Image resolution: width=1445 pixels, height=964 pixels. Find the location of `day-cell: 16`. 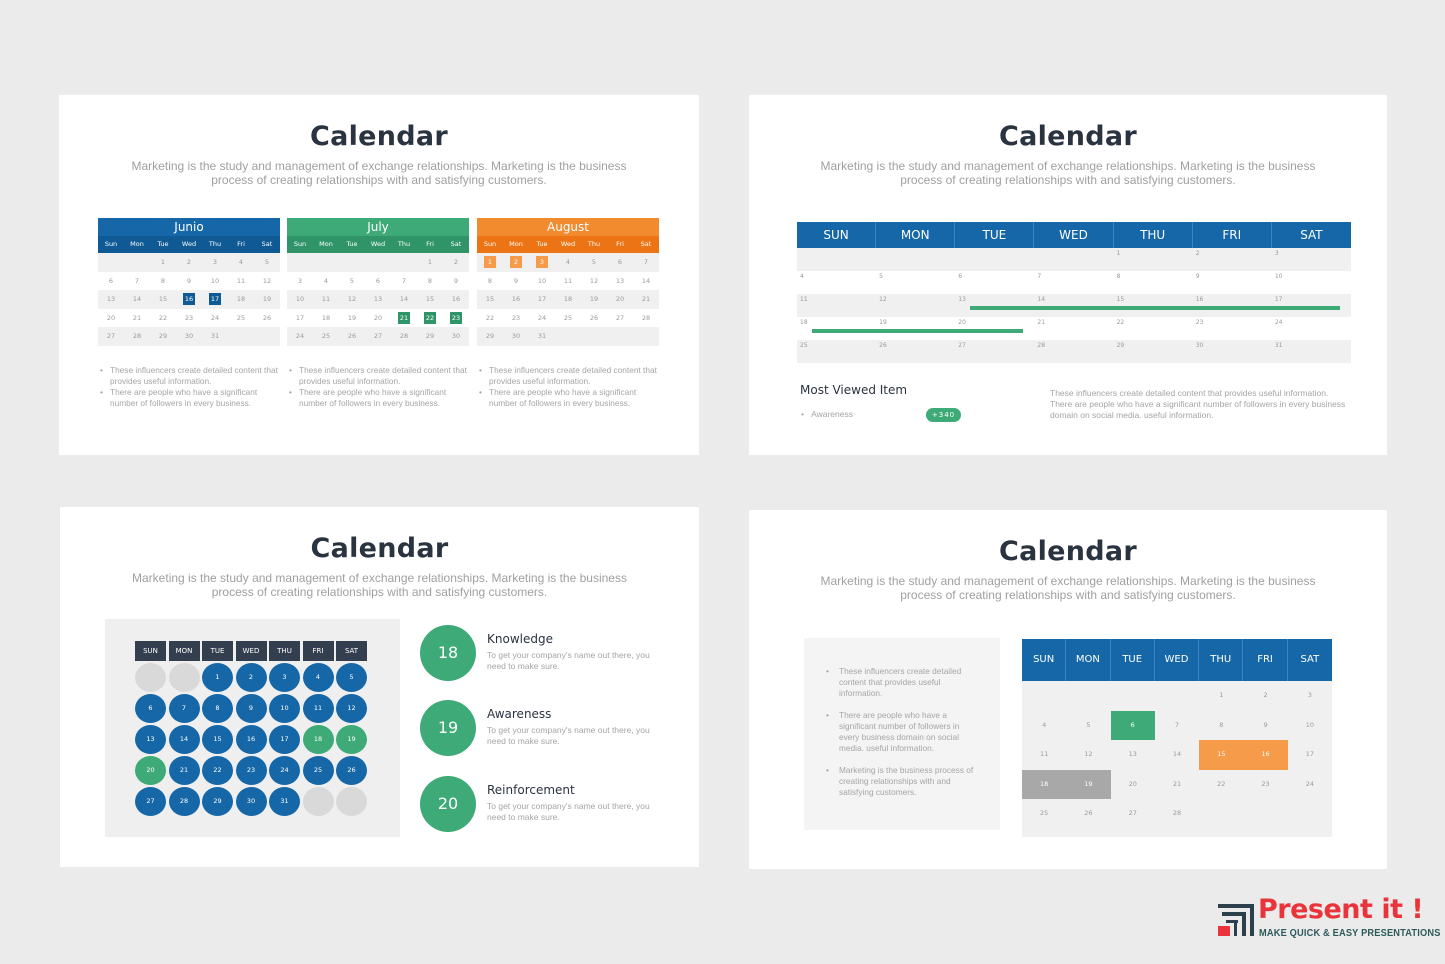

day-cell: 16 is located at coordinates (456, 299).